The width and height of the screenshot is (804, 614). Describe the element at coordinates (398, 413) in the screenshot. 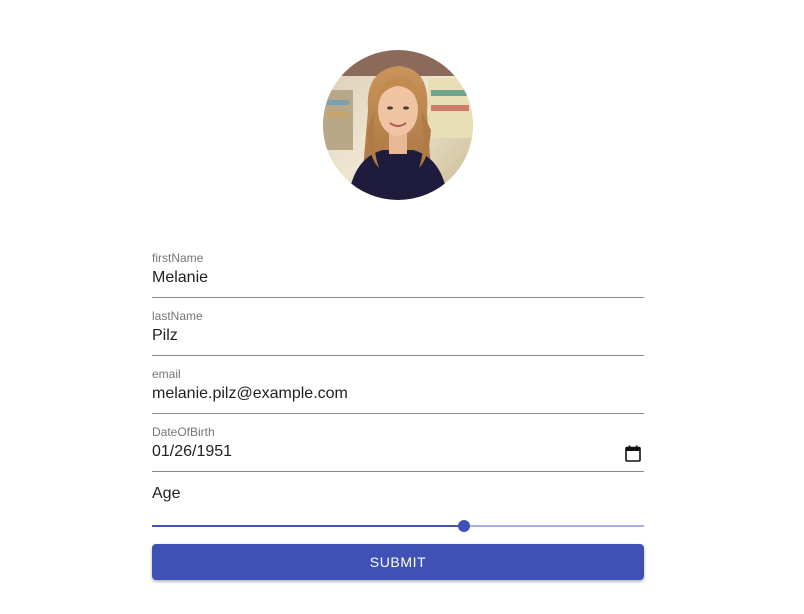

I see `email-underline` at that location.